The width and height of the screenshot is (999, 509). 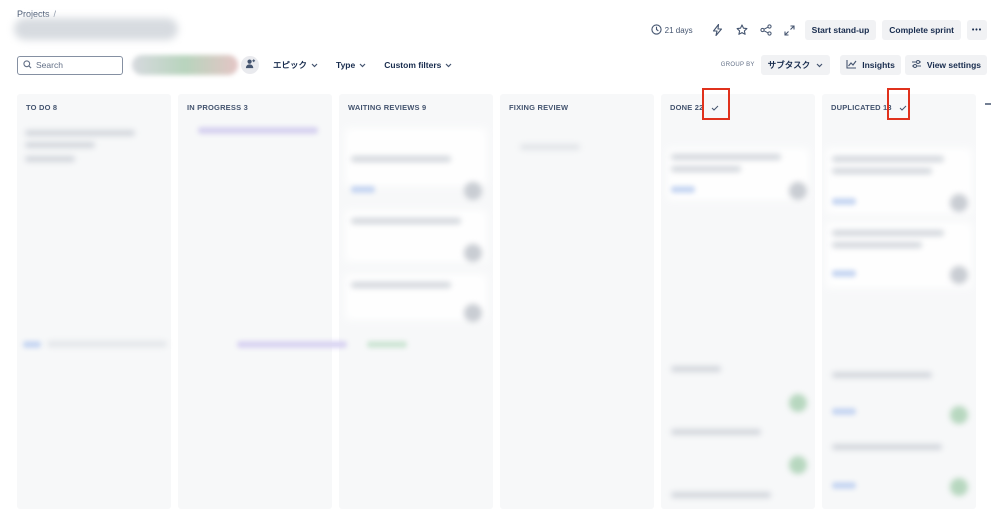 I want to click on automation-lightning-icon, so click(x=718, y=30).